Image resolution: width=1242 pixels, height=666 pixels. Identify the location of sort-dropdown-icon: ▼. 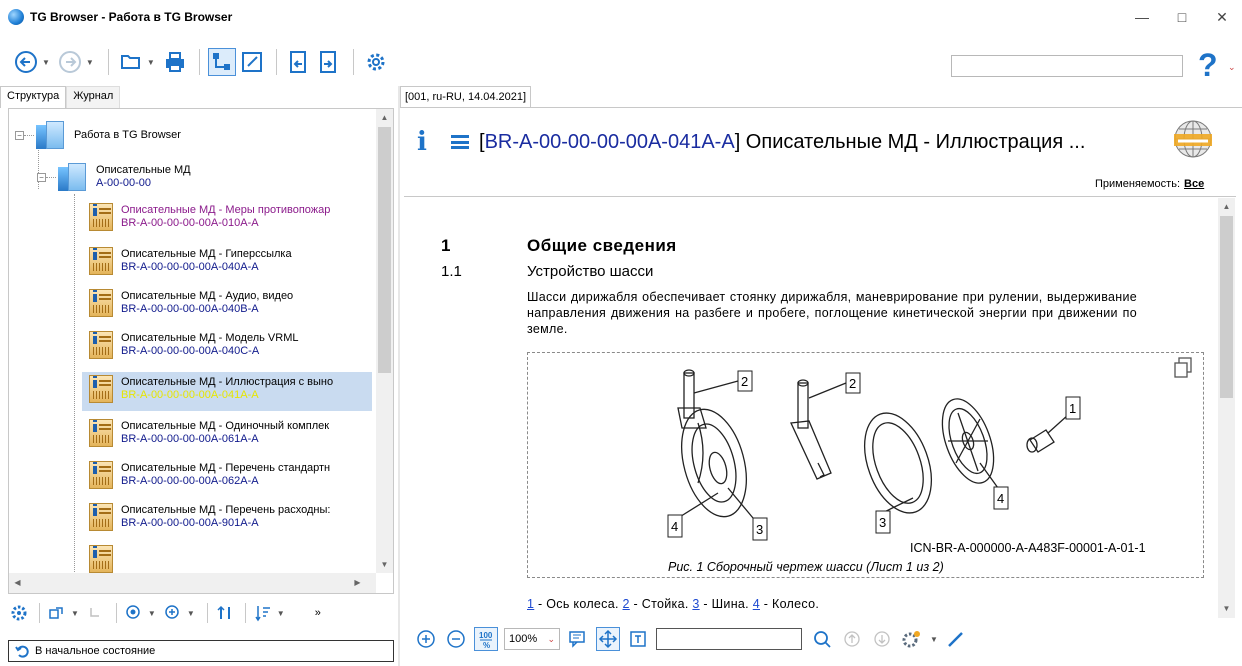
(281, 613).